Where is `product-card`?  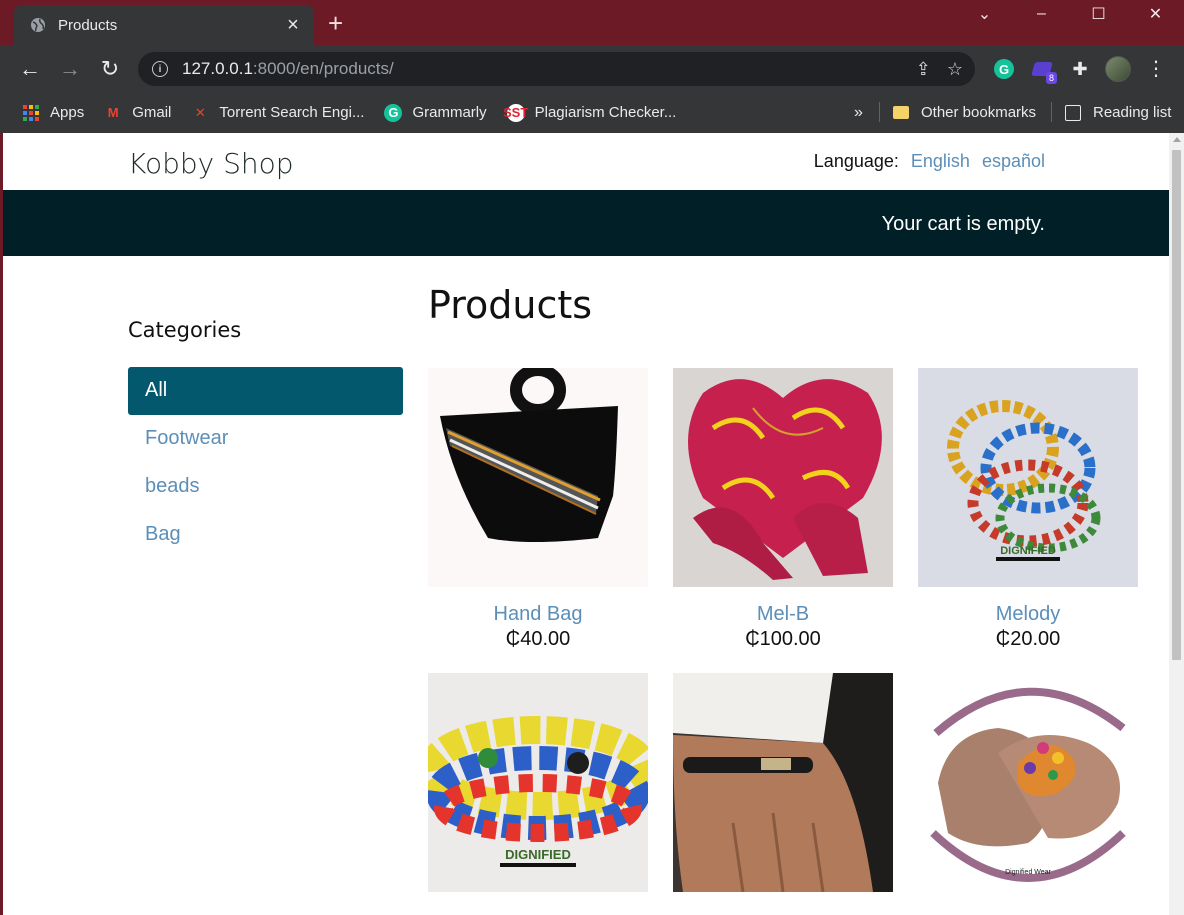 product-card is located at coordinates (783, 790).